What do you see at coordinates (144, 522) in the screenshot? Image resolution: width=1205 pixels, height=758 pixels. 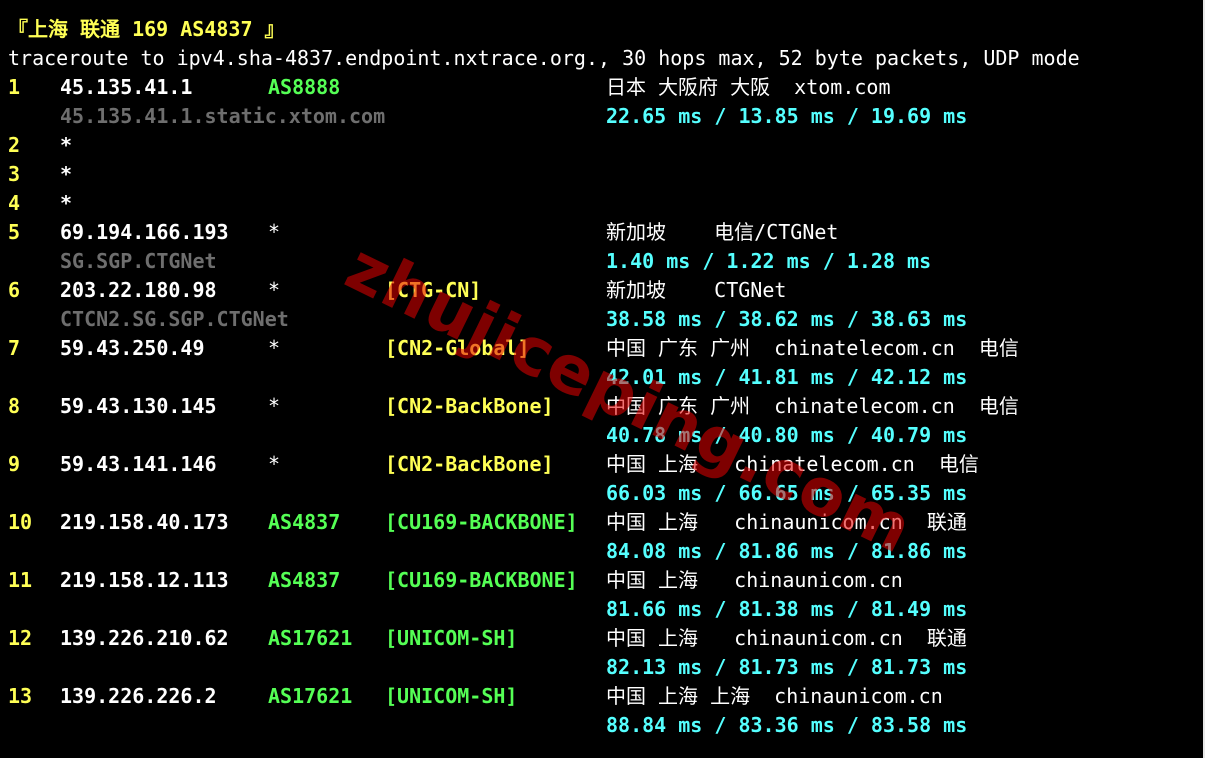 I see `hop-ip: 219.158.40.173` at bounding box center [144, 522].